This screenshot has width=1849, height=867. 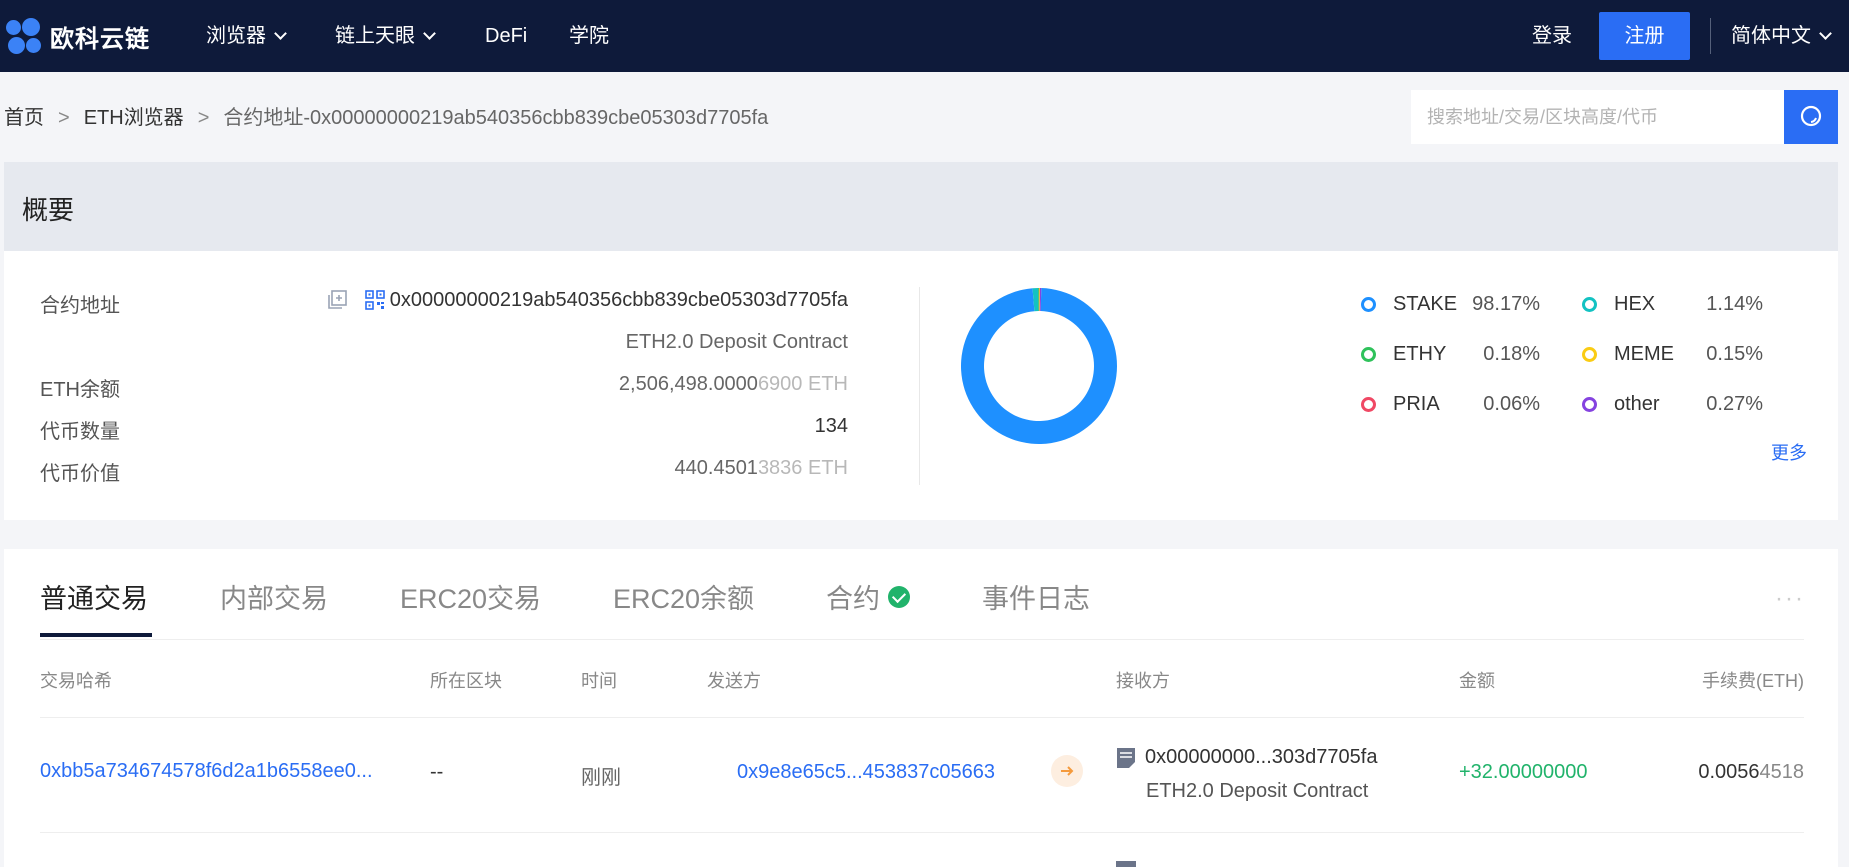 I want to click on eth-balance-main: 2,506,498.0000, so click(x=688, y=384).